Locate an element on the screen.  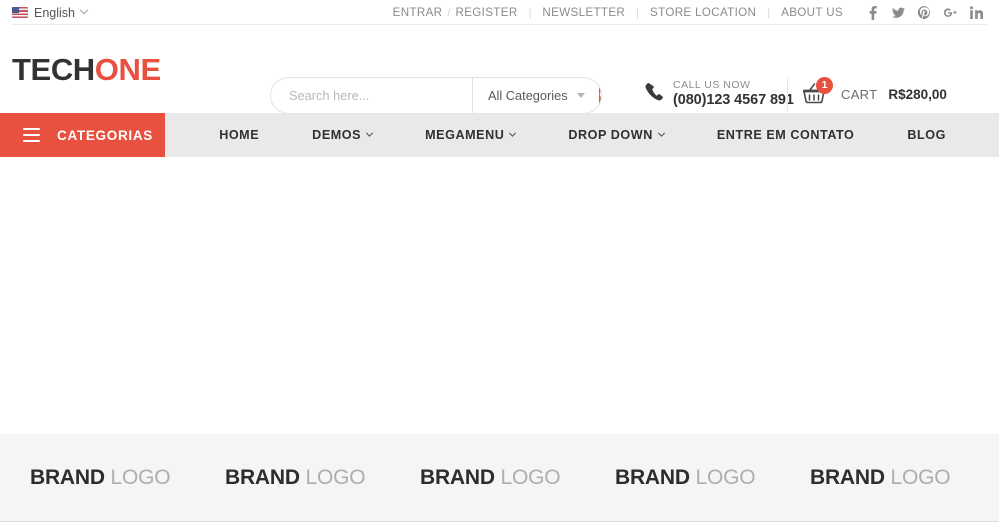
nav-item-label: MEGAMENU is located at coordinates (465, 135).